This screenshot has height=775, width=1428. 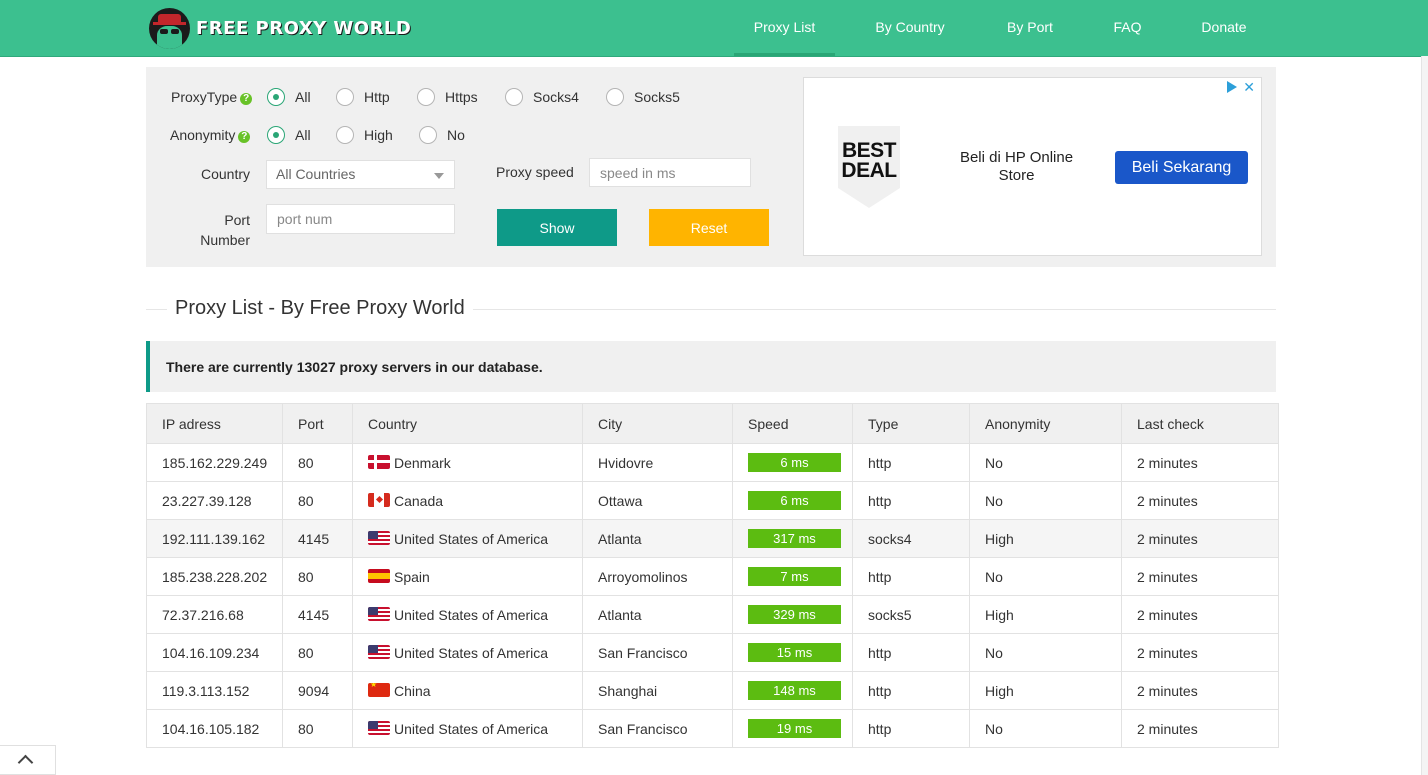 I want to click on chevron-up-icon, so click(x=25, y=762).